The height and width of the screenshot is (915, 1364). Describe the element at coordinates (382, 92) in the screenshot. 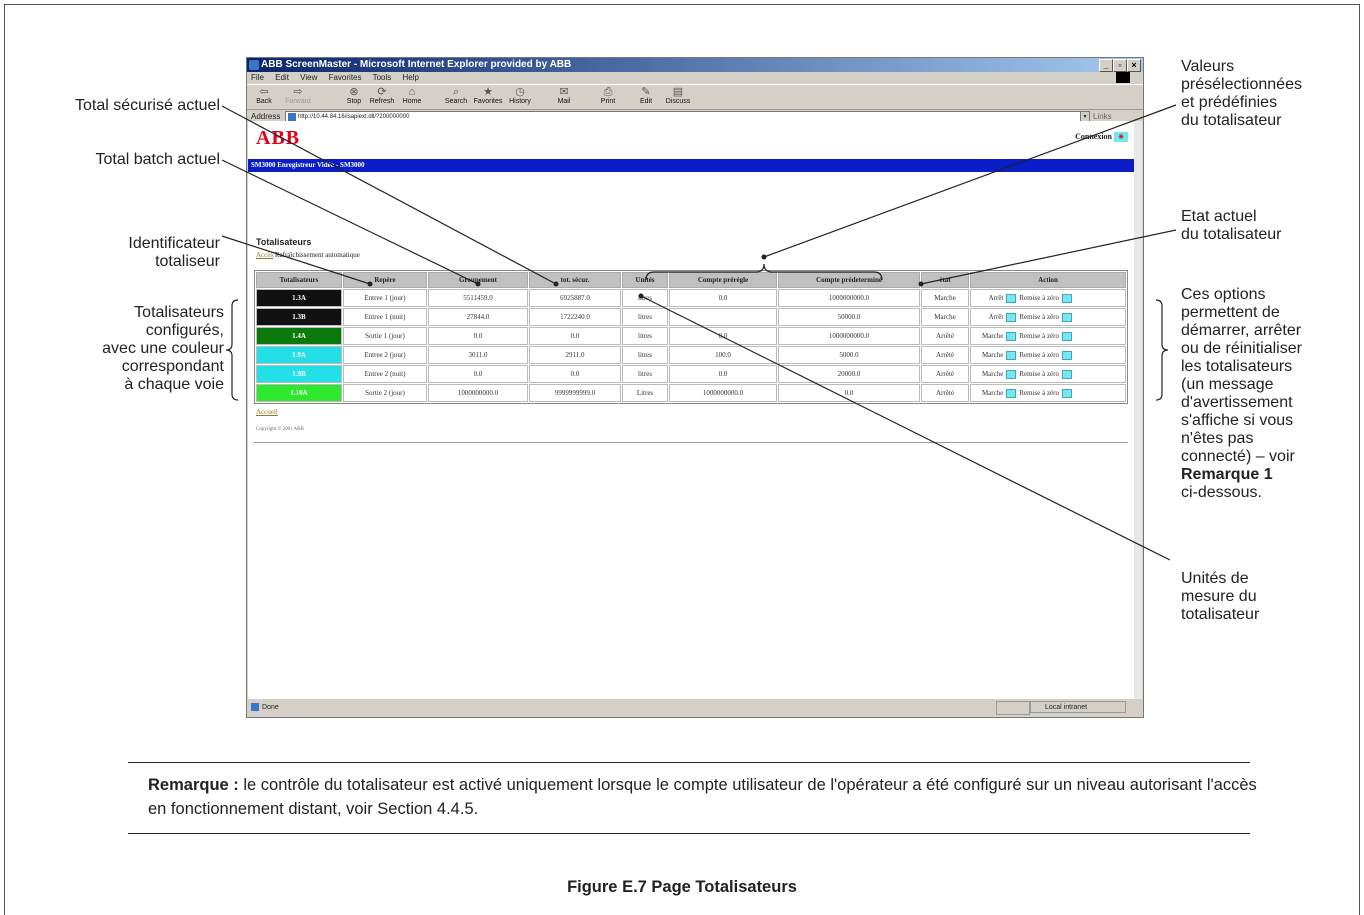

I see `refresh-icon: ⟳` at that location.